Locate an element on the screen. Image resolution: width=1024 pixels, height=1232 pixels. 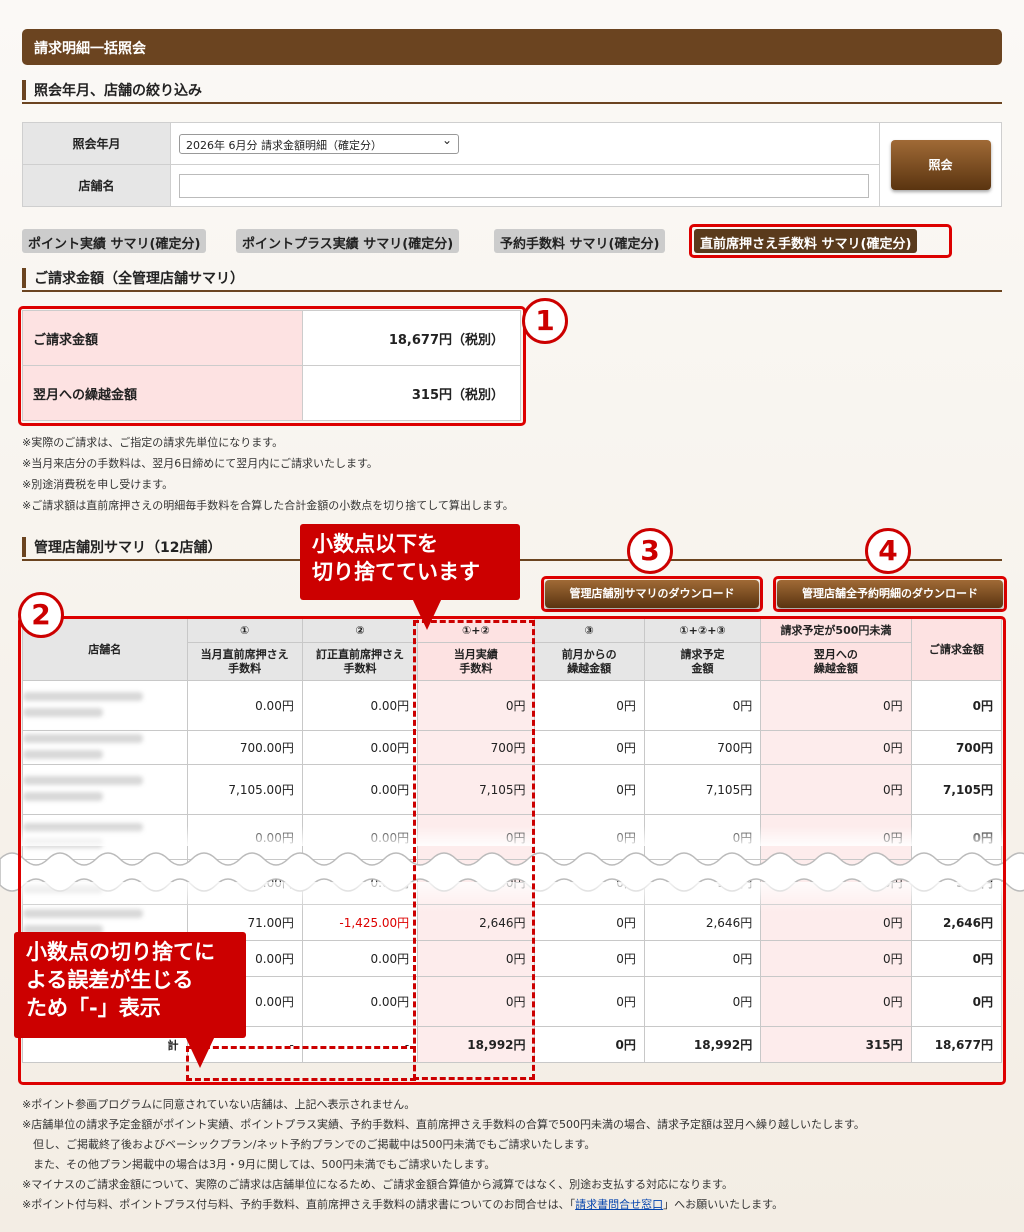
download-details-button: 管理店舗全予約明細のダウンロード is located at coordinates (890, 594).